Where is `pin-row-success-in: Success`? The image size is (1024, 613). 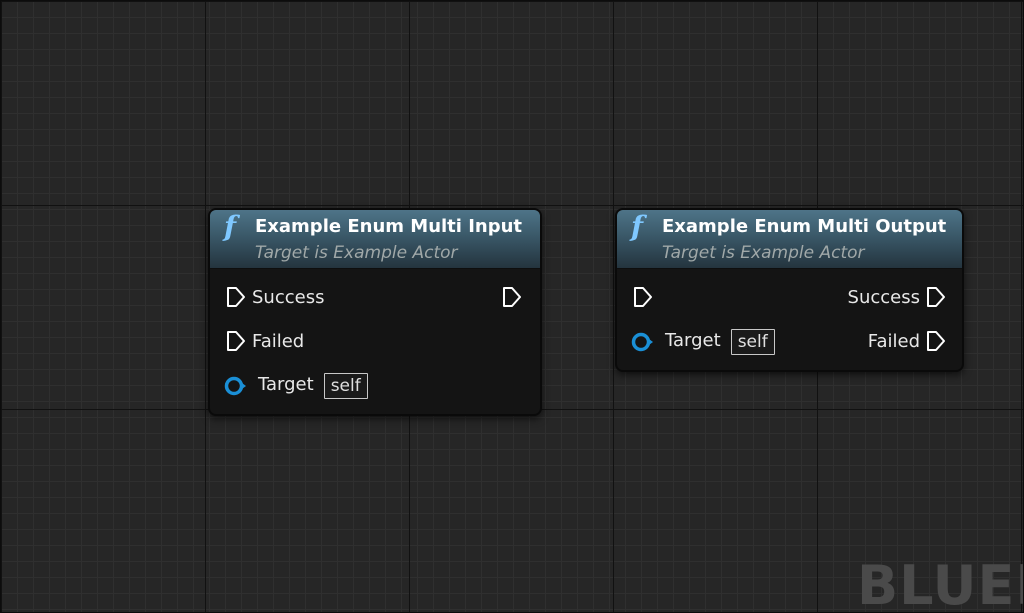 pin-row-success-in: Success is located at coordinates (275, 297).